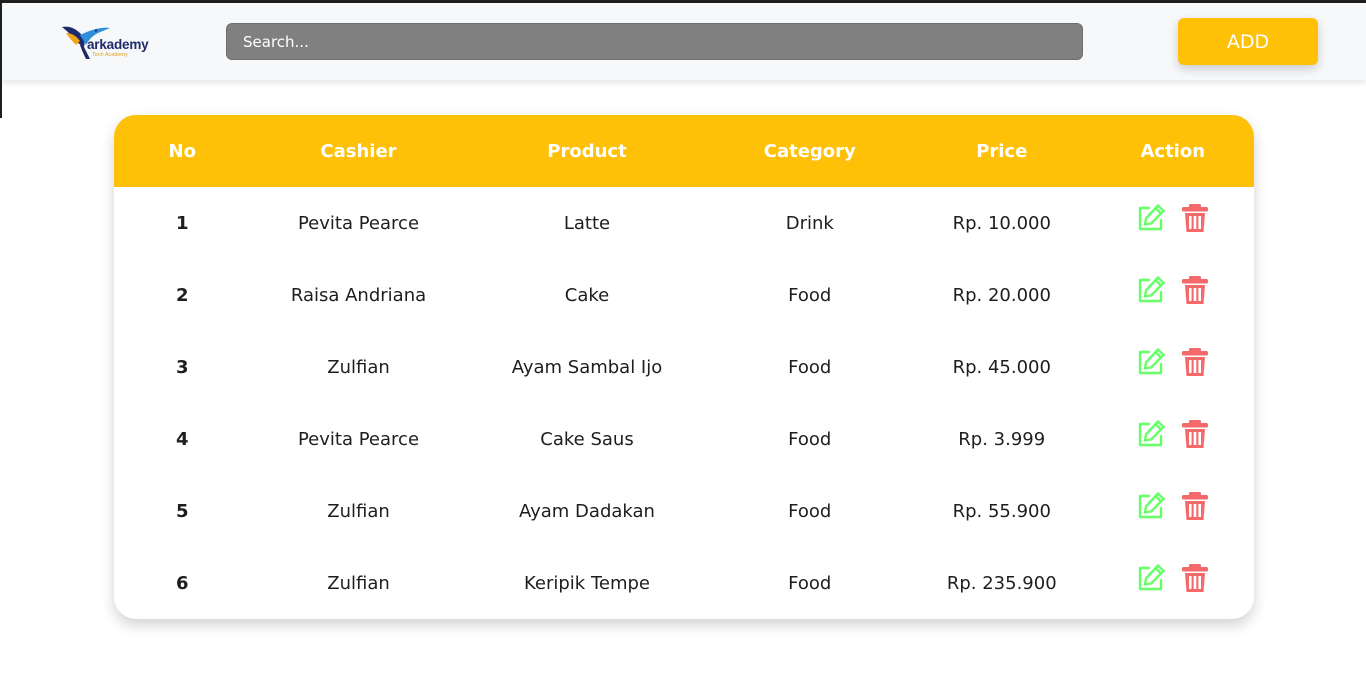  Describe the element at coordinates (182, 295) in the screenshot. I see `row-number: 2` at that location.